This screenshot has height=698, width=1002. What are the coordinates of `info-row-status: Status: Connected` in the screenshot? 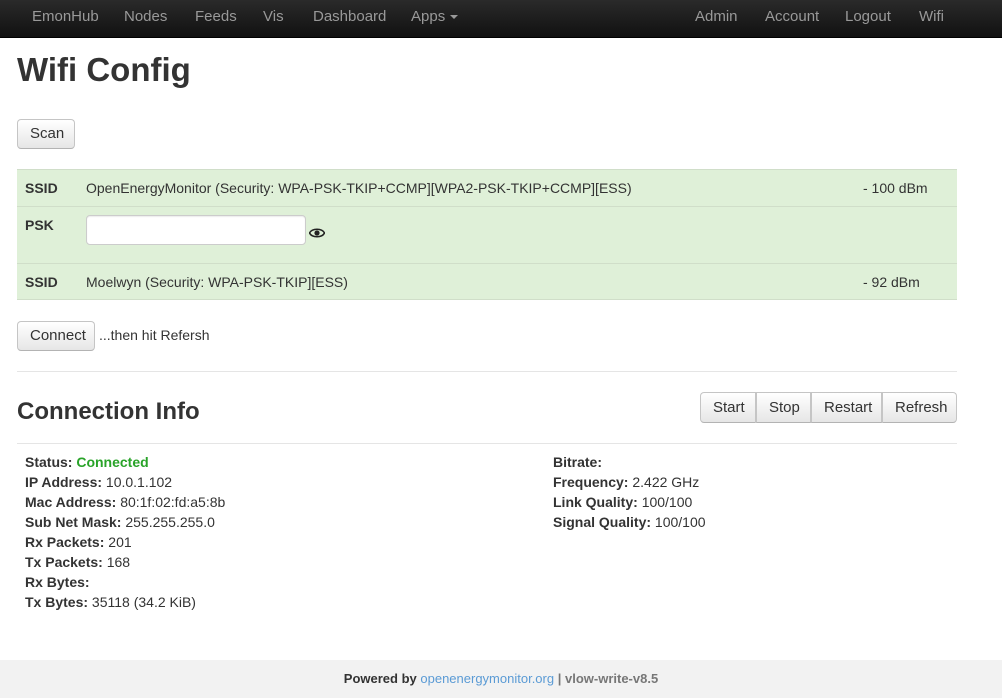 It's located at (87, 462).